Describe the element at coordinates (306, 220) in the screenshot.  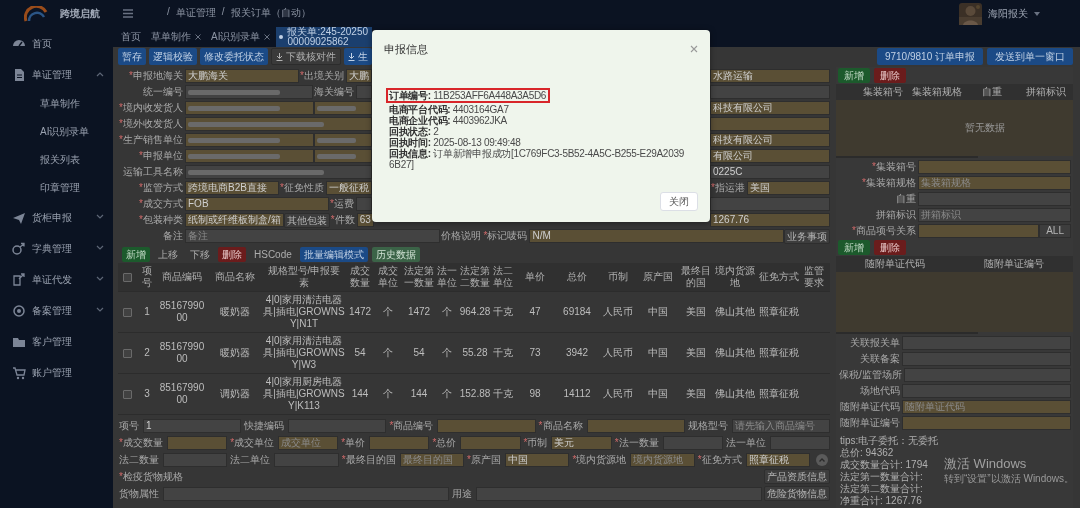
I see `form-button: 其他包装` at that location.